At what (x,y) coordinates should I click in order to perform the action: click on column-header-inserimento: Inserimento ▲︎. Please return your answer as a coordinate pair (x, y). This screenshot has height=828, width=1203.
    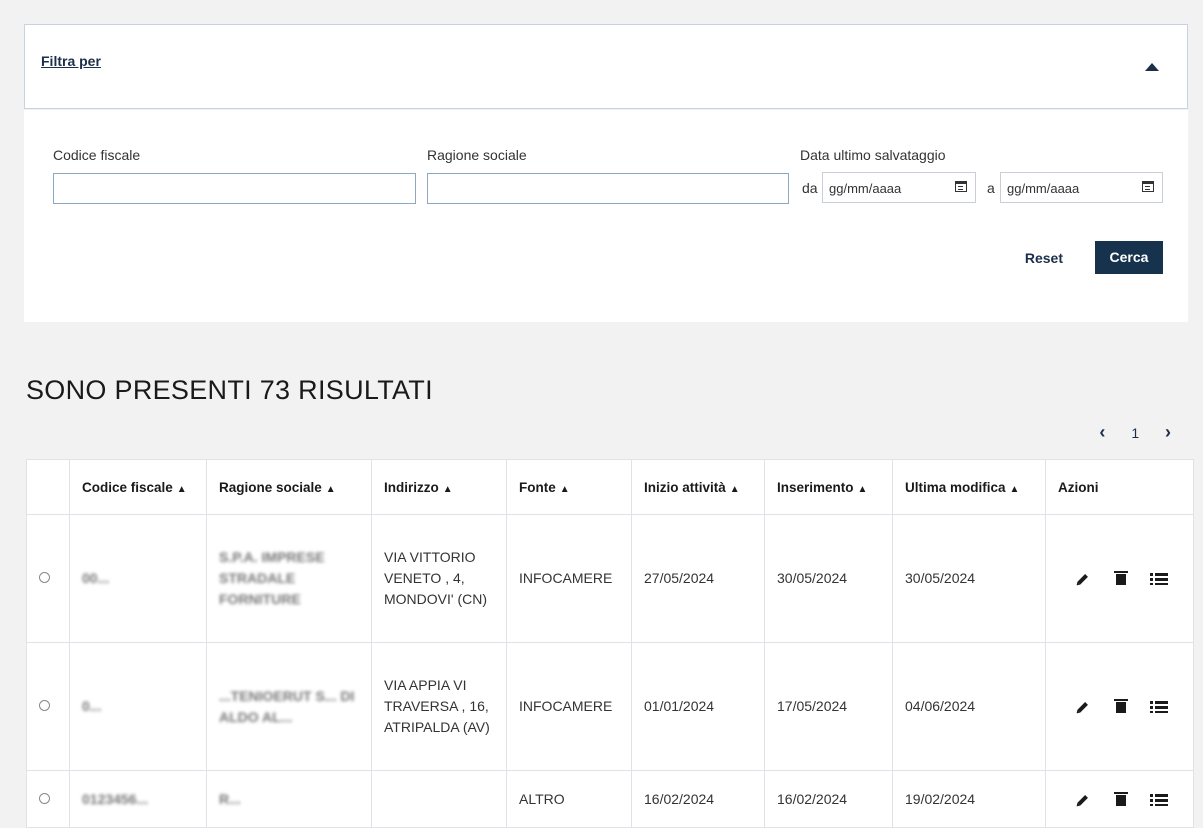
    Looking at the image, I should click on (828, 487).